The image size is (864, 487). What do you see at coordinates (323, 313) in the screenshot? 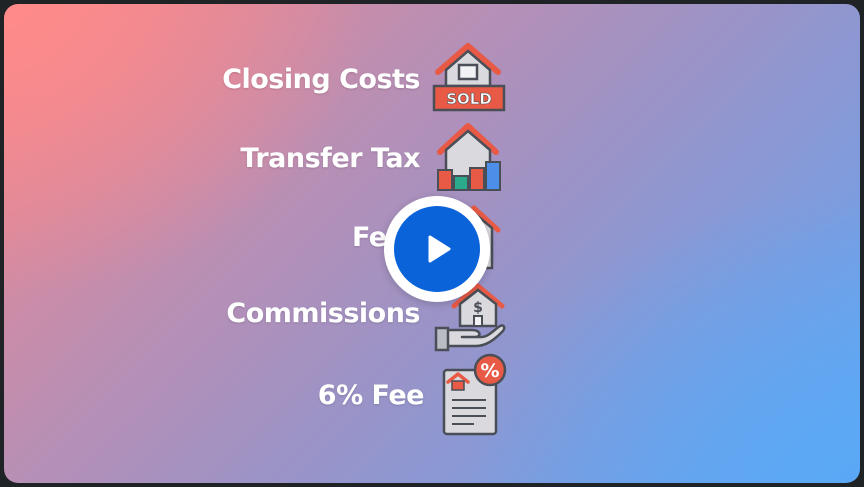
I see `commissions-label: Commissions` at bounding box center [323, 313].